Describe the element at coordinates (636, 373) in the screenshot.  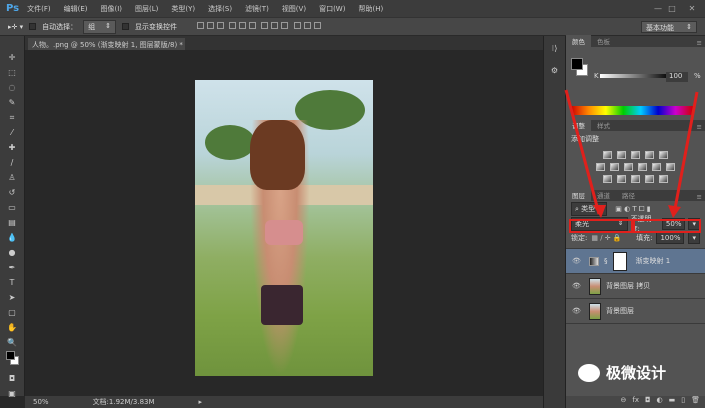
I see `watermark-text: 极微设计` at that location.